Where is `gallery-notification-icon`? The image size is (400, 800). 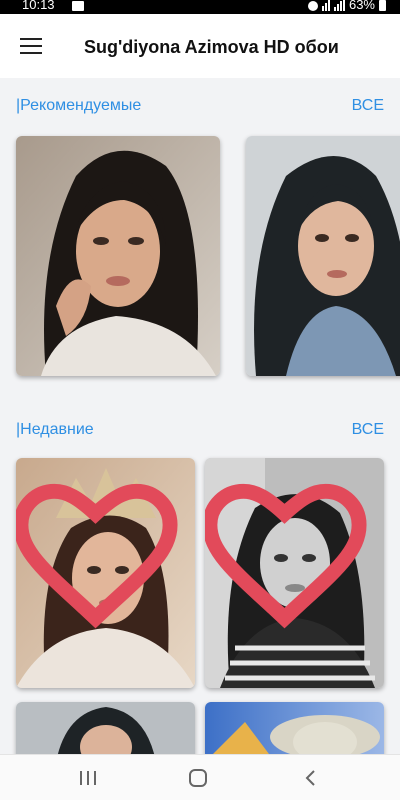 gallery-notification-icon is located at coordinates (78, 6).